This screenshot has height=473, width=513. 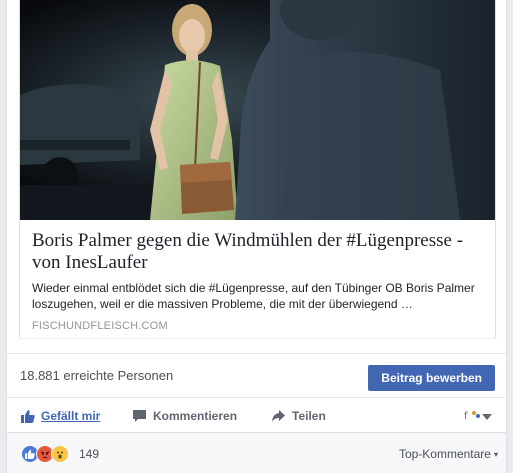 What do you see at coordinates (28, 416) in the screenshot?
I see `thumbs-up-icon` at bounding box center [28, 416].